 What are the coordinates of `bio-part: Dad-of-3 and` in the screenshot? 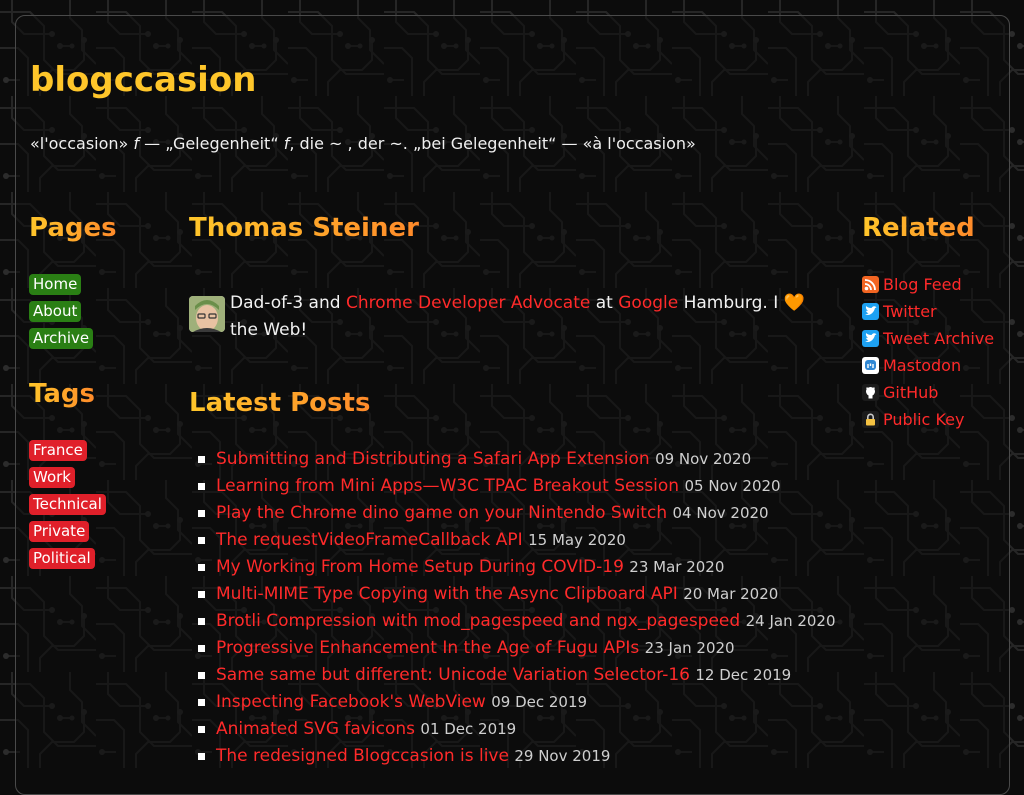 It's located at (288, 303).